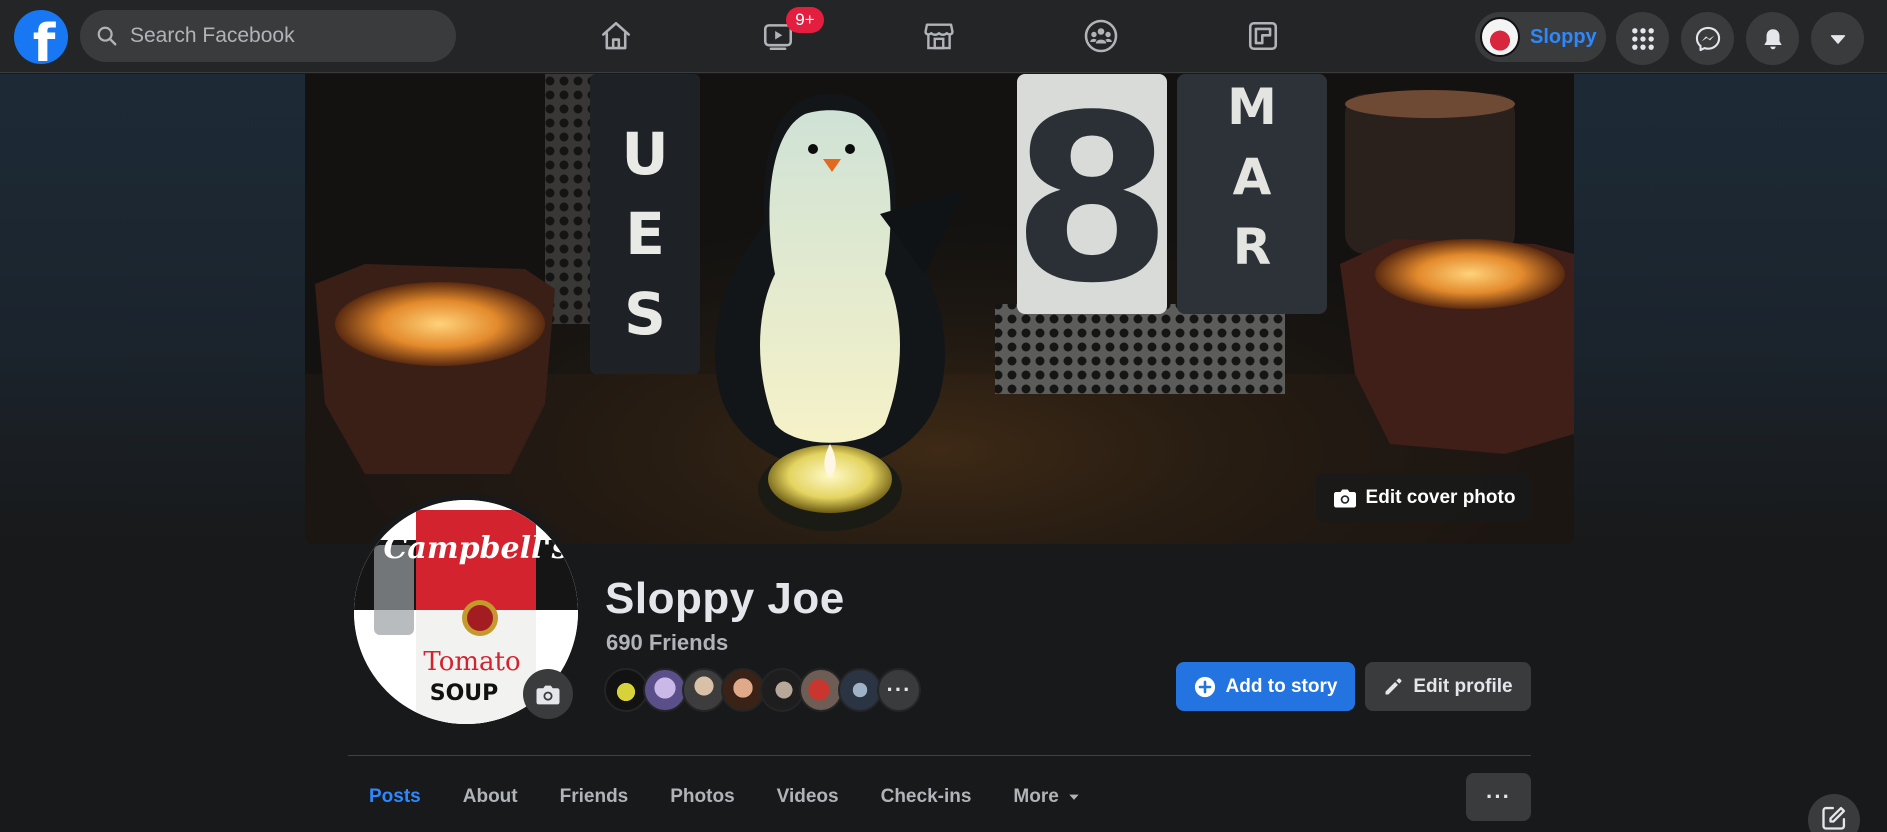 This screenshot has height=832, width=1887. Describe the element at coordinates (464, 693) in the screenshot. I see `svg-text: SOUP` at that location.